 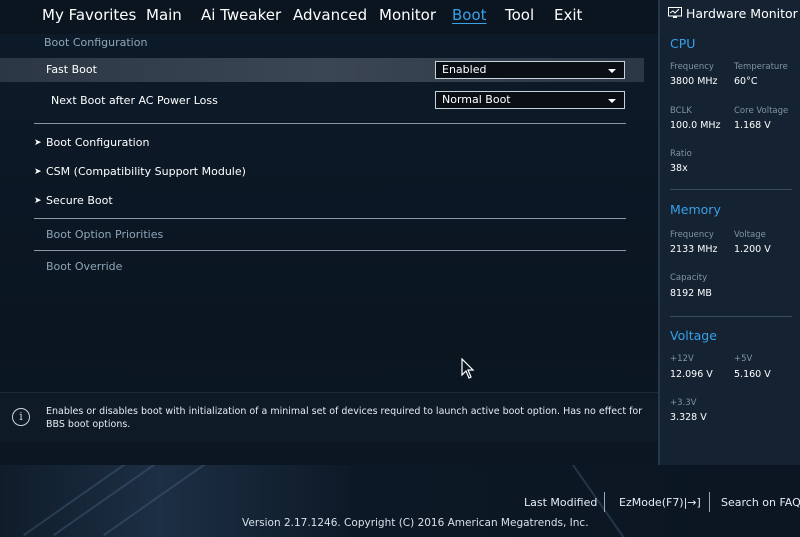 I want to click on hw-bclk-label: BCLK, so click(x=681, y=111).